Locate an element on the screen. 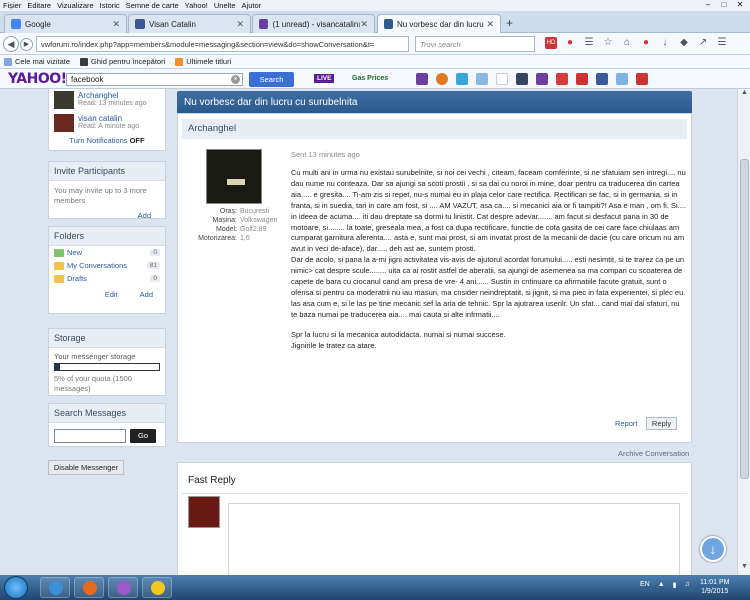 The height and width of the screenshot is (600, 750). folder-drafts: Drafts 0 is located at coordinates (107, 278).